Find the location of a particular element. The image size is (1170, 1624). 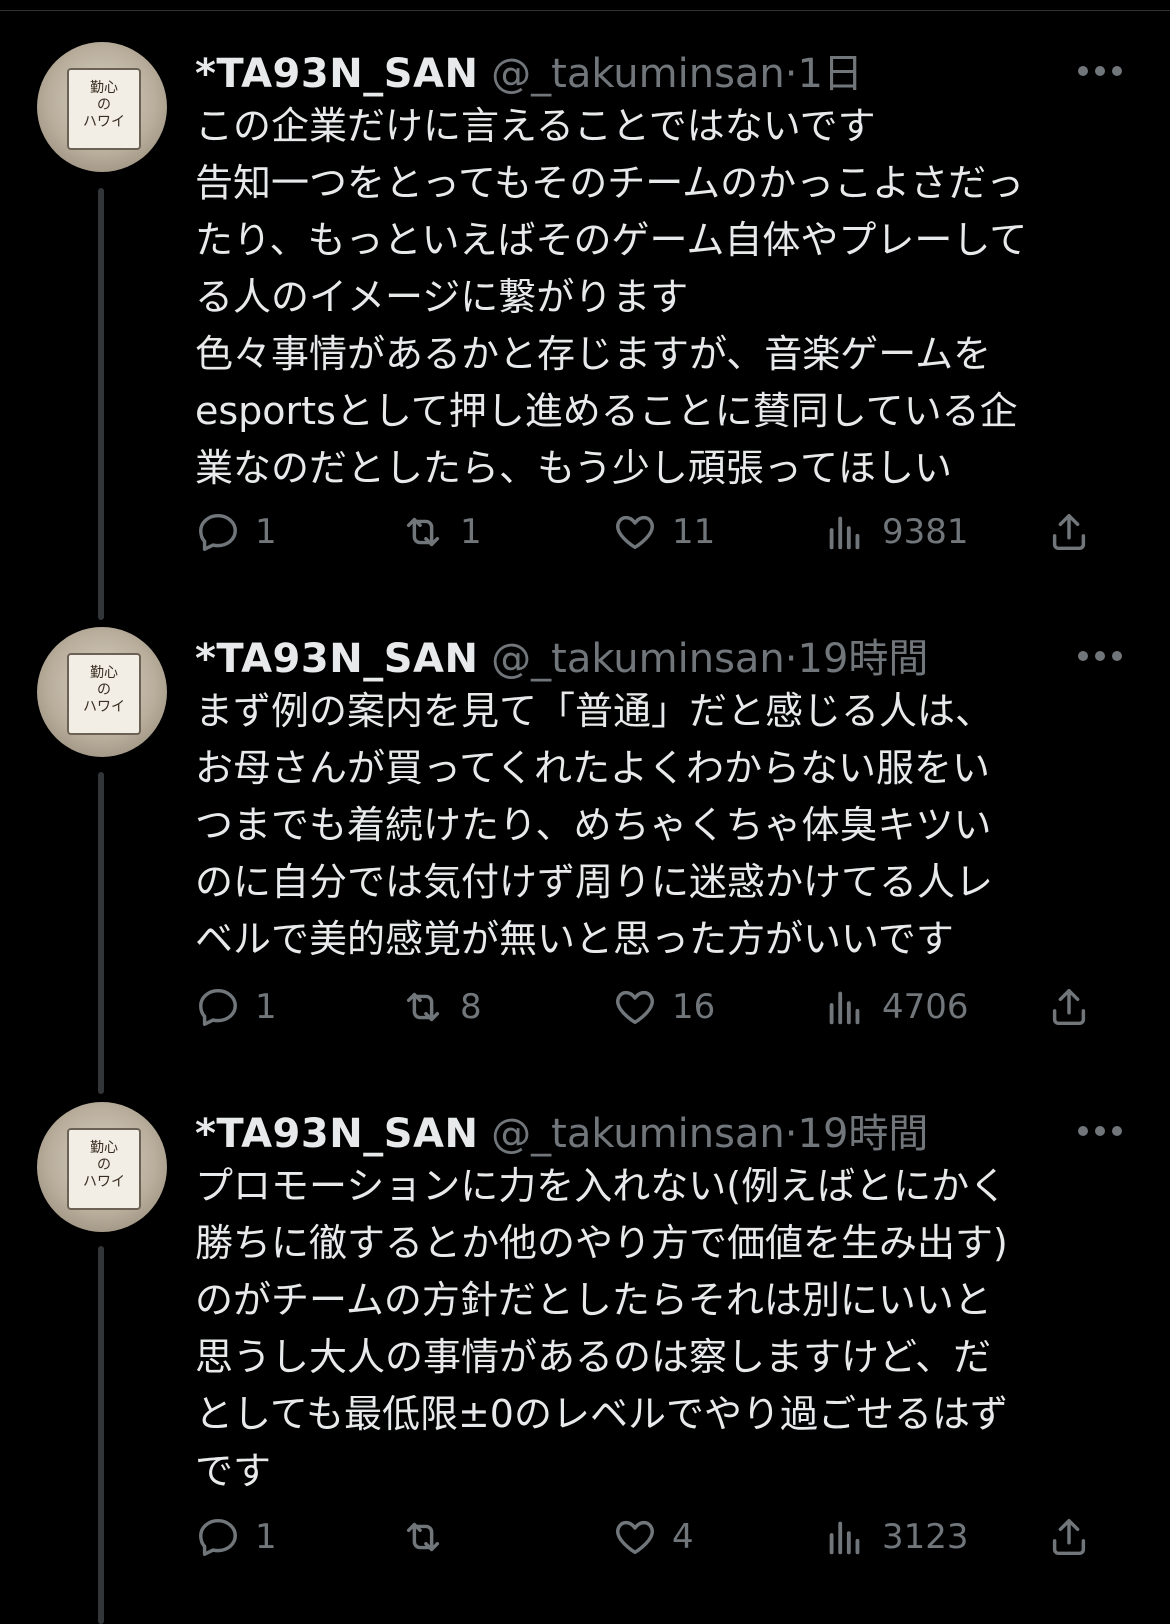

retweet-count: 8 is located at coordinates (471, 1007).